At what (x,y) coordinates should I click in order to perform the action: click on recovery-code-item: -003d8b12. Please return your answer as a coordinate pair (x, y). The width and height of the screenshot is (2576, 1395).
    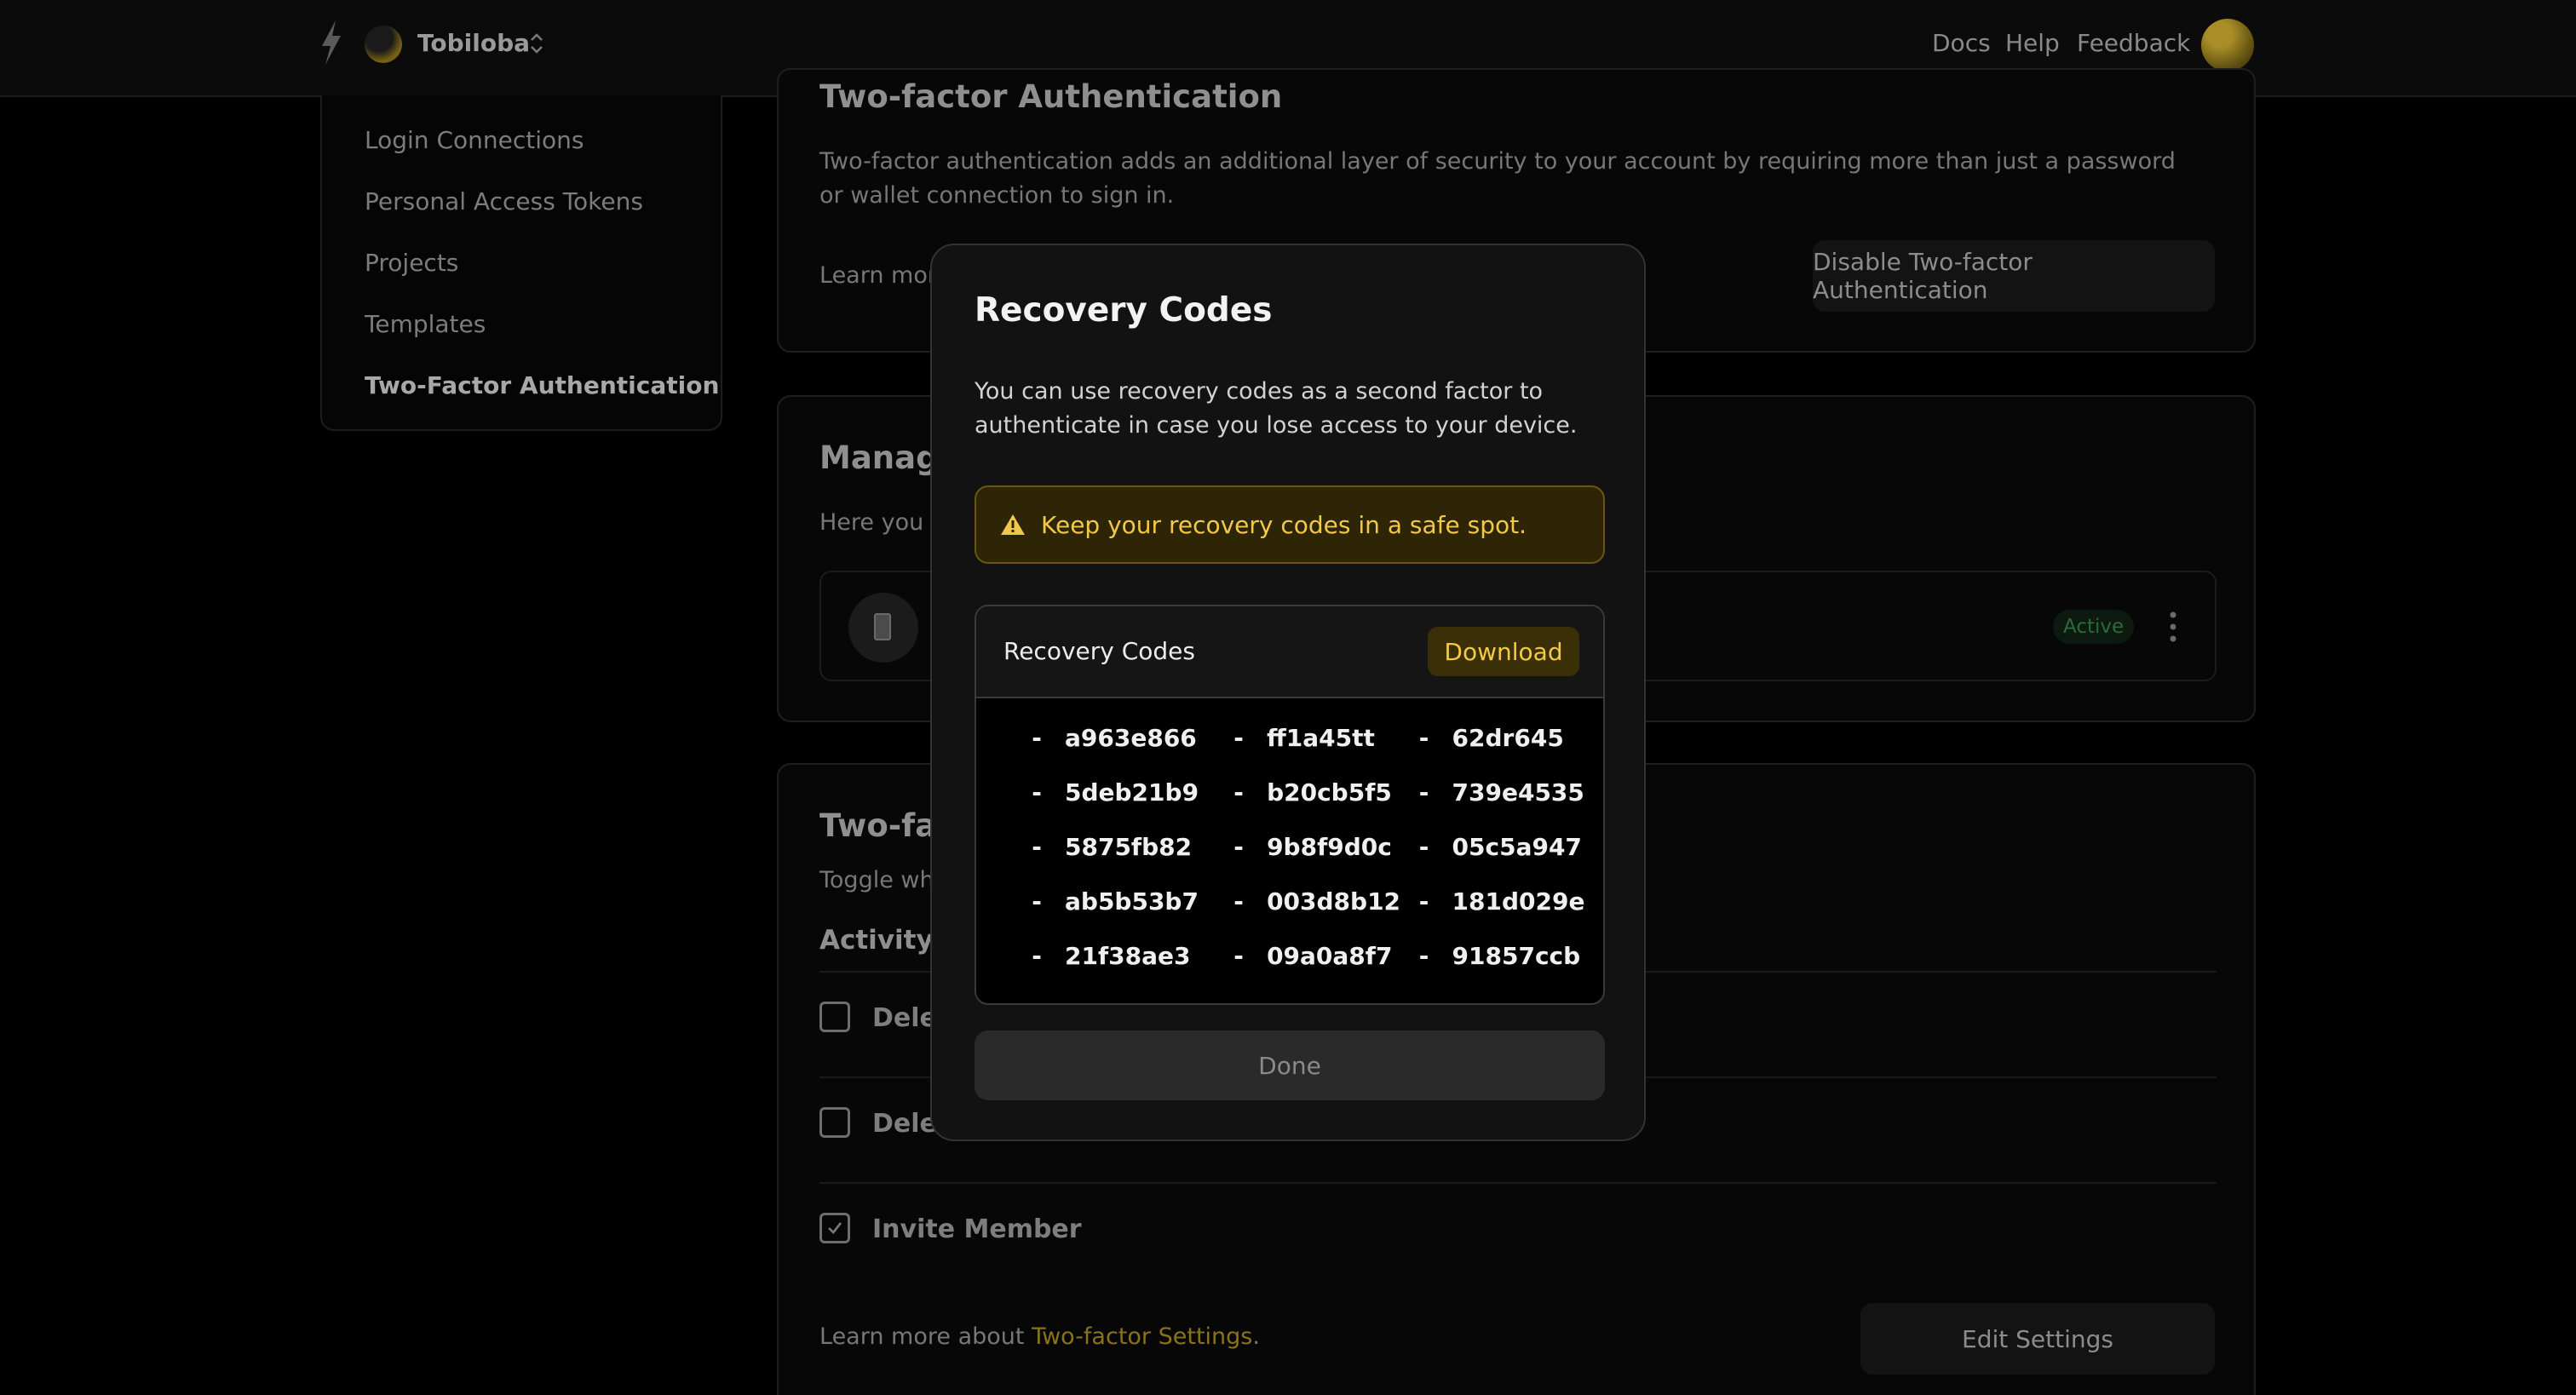
    Looking at the image, I should click on (1301, 901).